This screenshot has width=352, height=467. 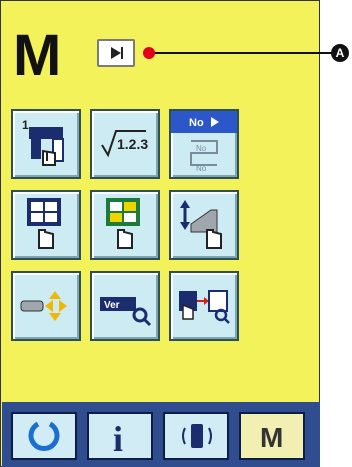 I want to click on svg-text: 1.2.3, so click(x=132, y=144).